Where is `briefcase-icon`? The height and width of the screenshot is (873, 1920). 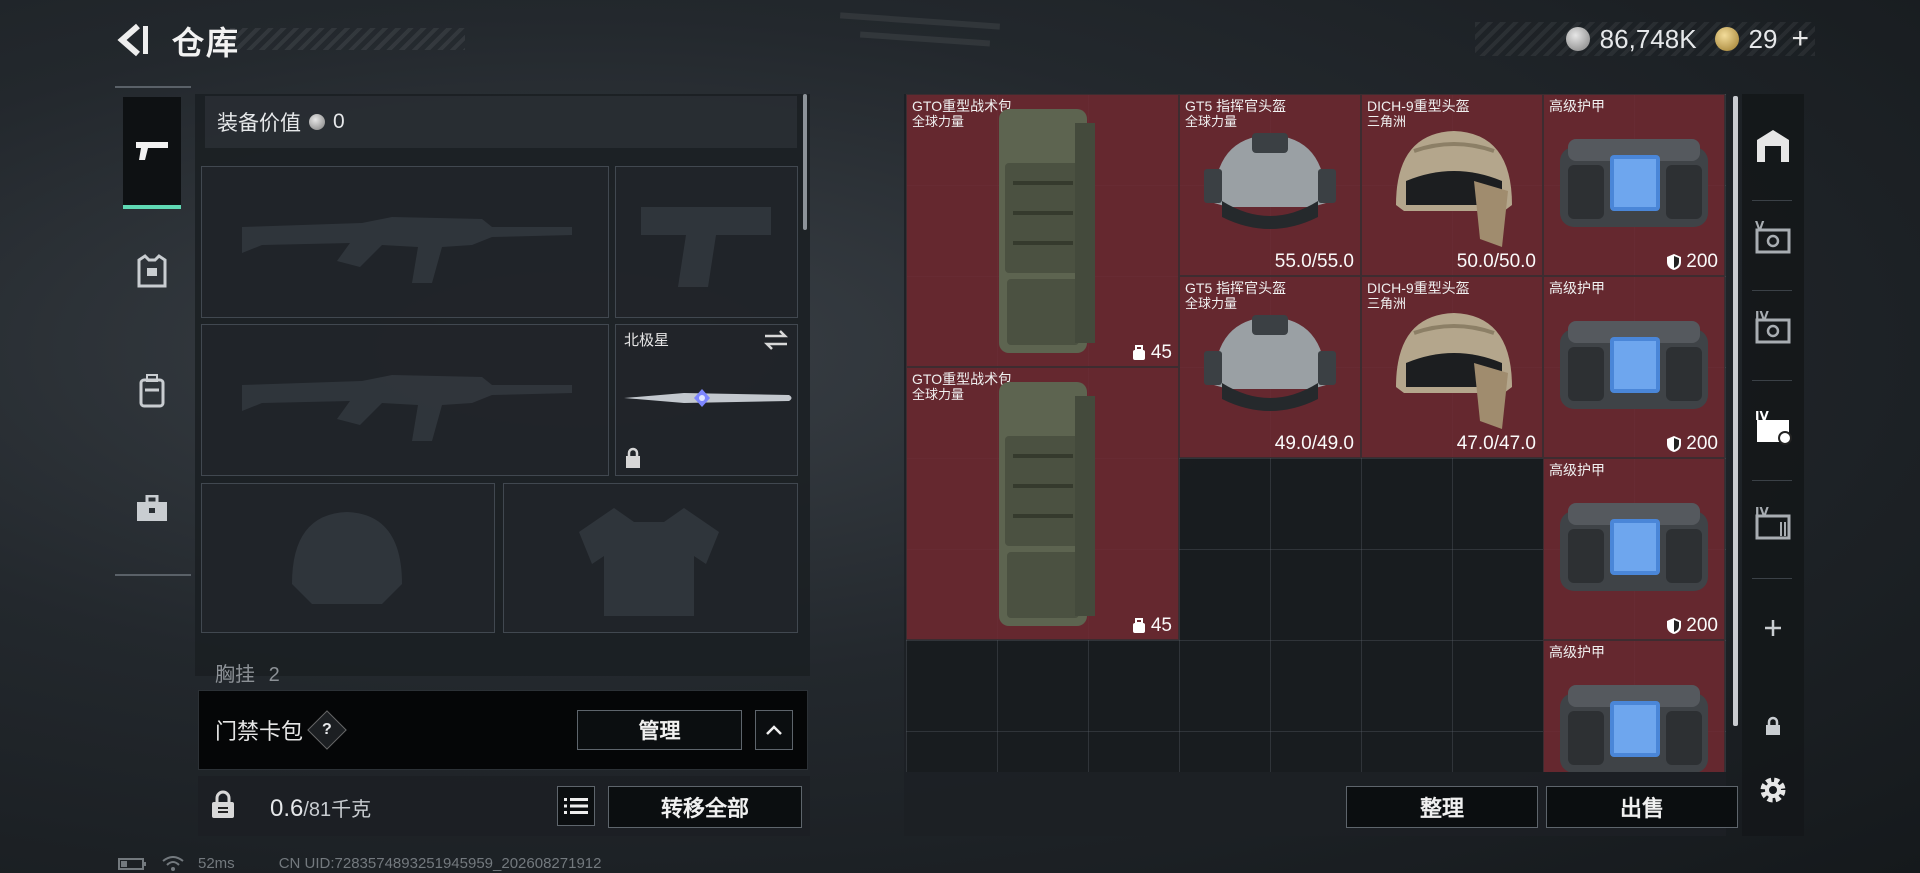
briefcase-icon is located at coordinates (152, 508).